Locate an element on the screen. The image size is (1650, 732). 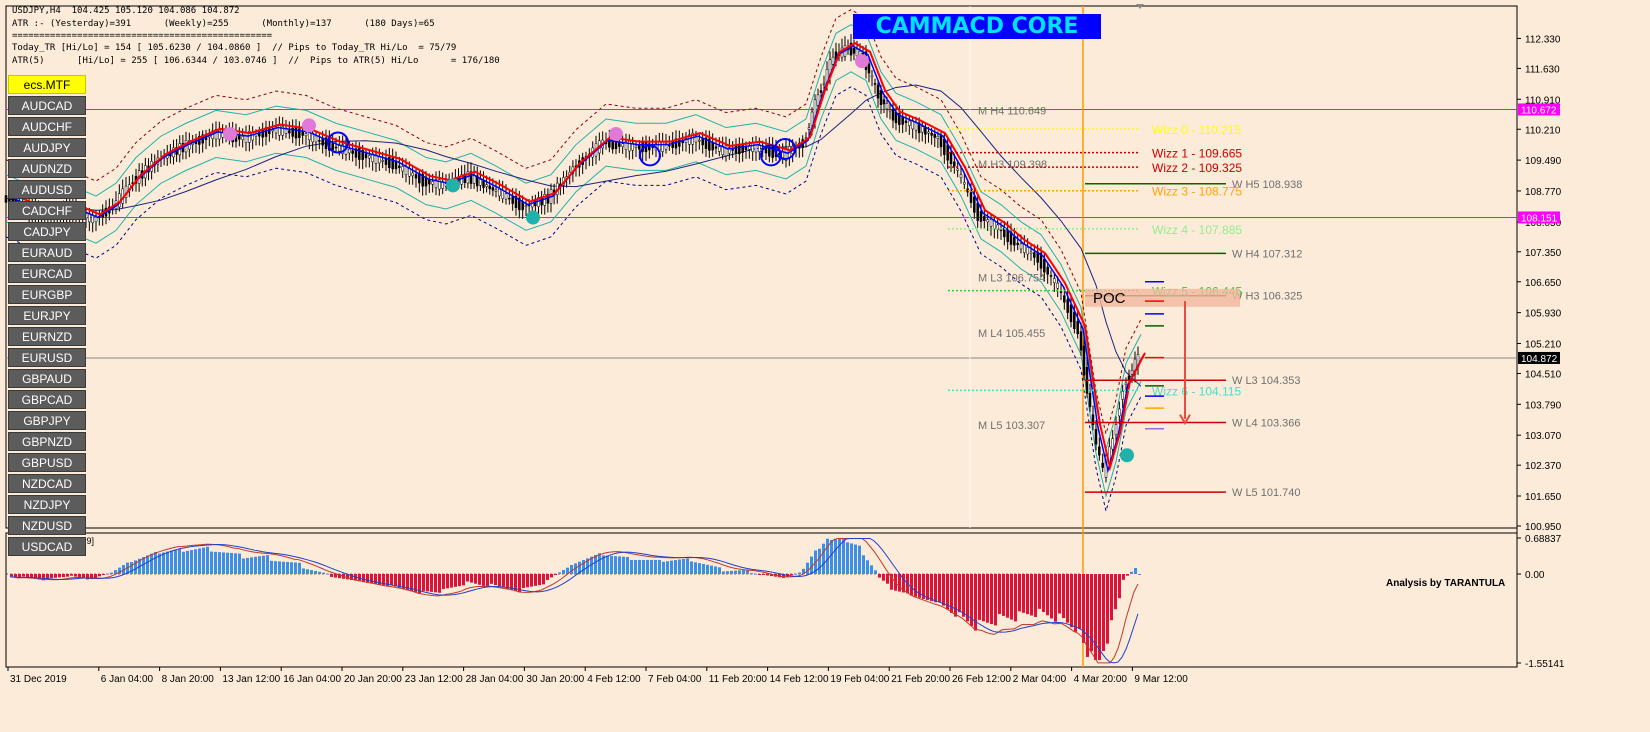
sidebar-item-audnzd: AUDNZD is located at coordinates (47, 168).